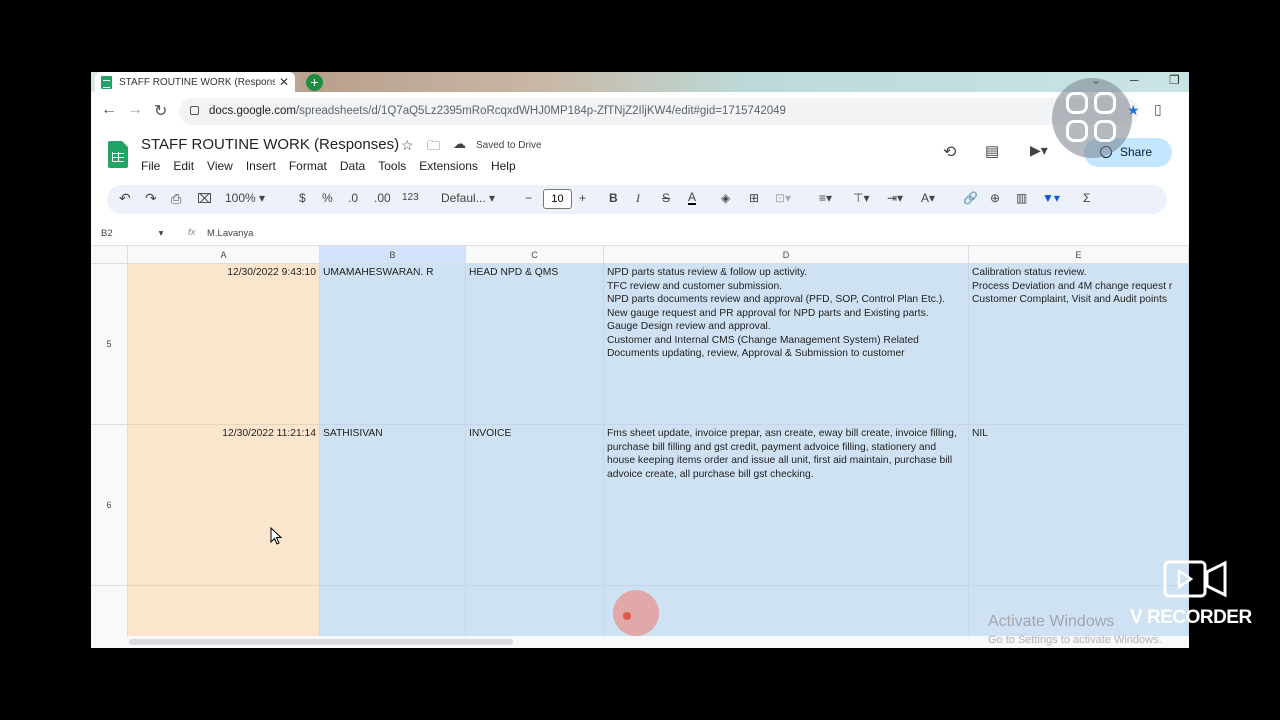  What do you see at coordinates (895, 198) in the screenshot?
I see `text-wrap-icon: ⇥▾` at bounding box center [895, 198].